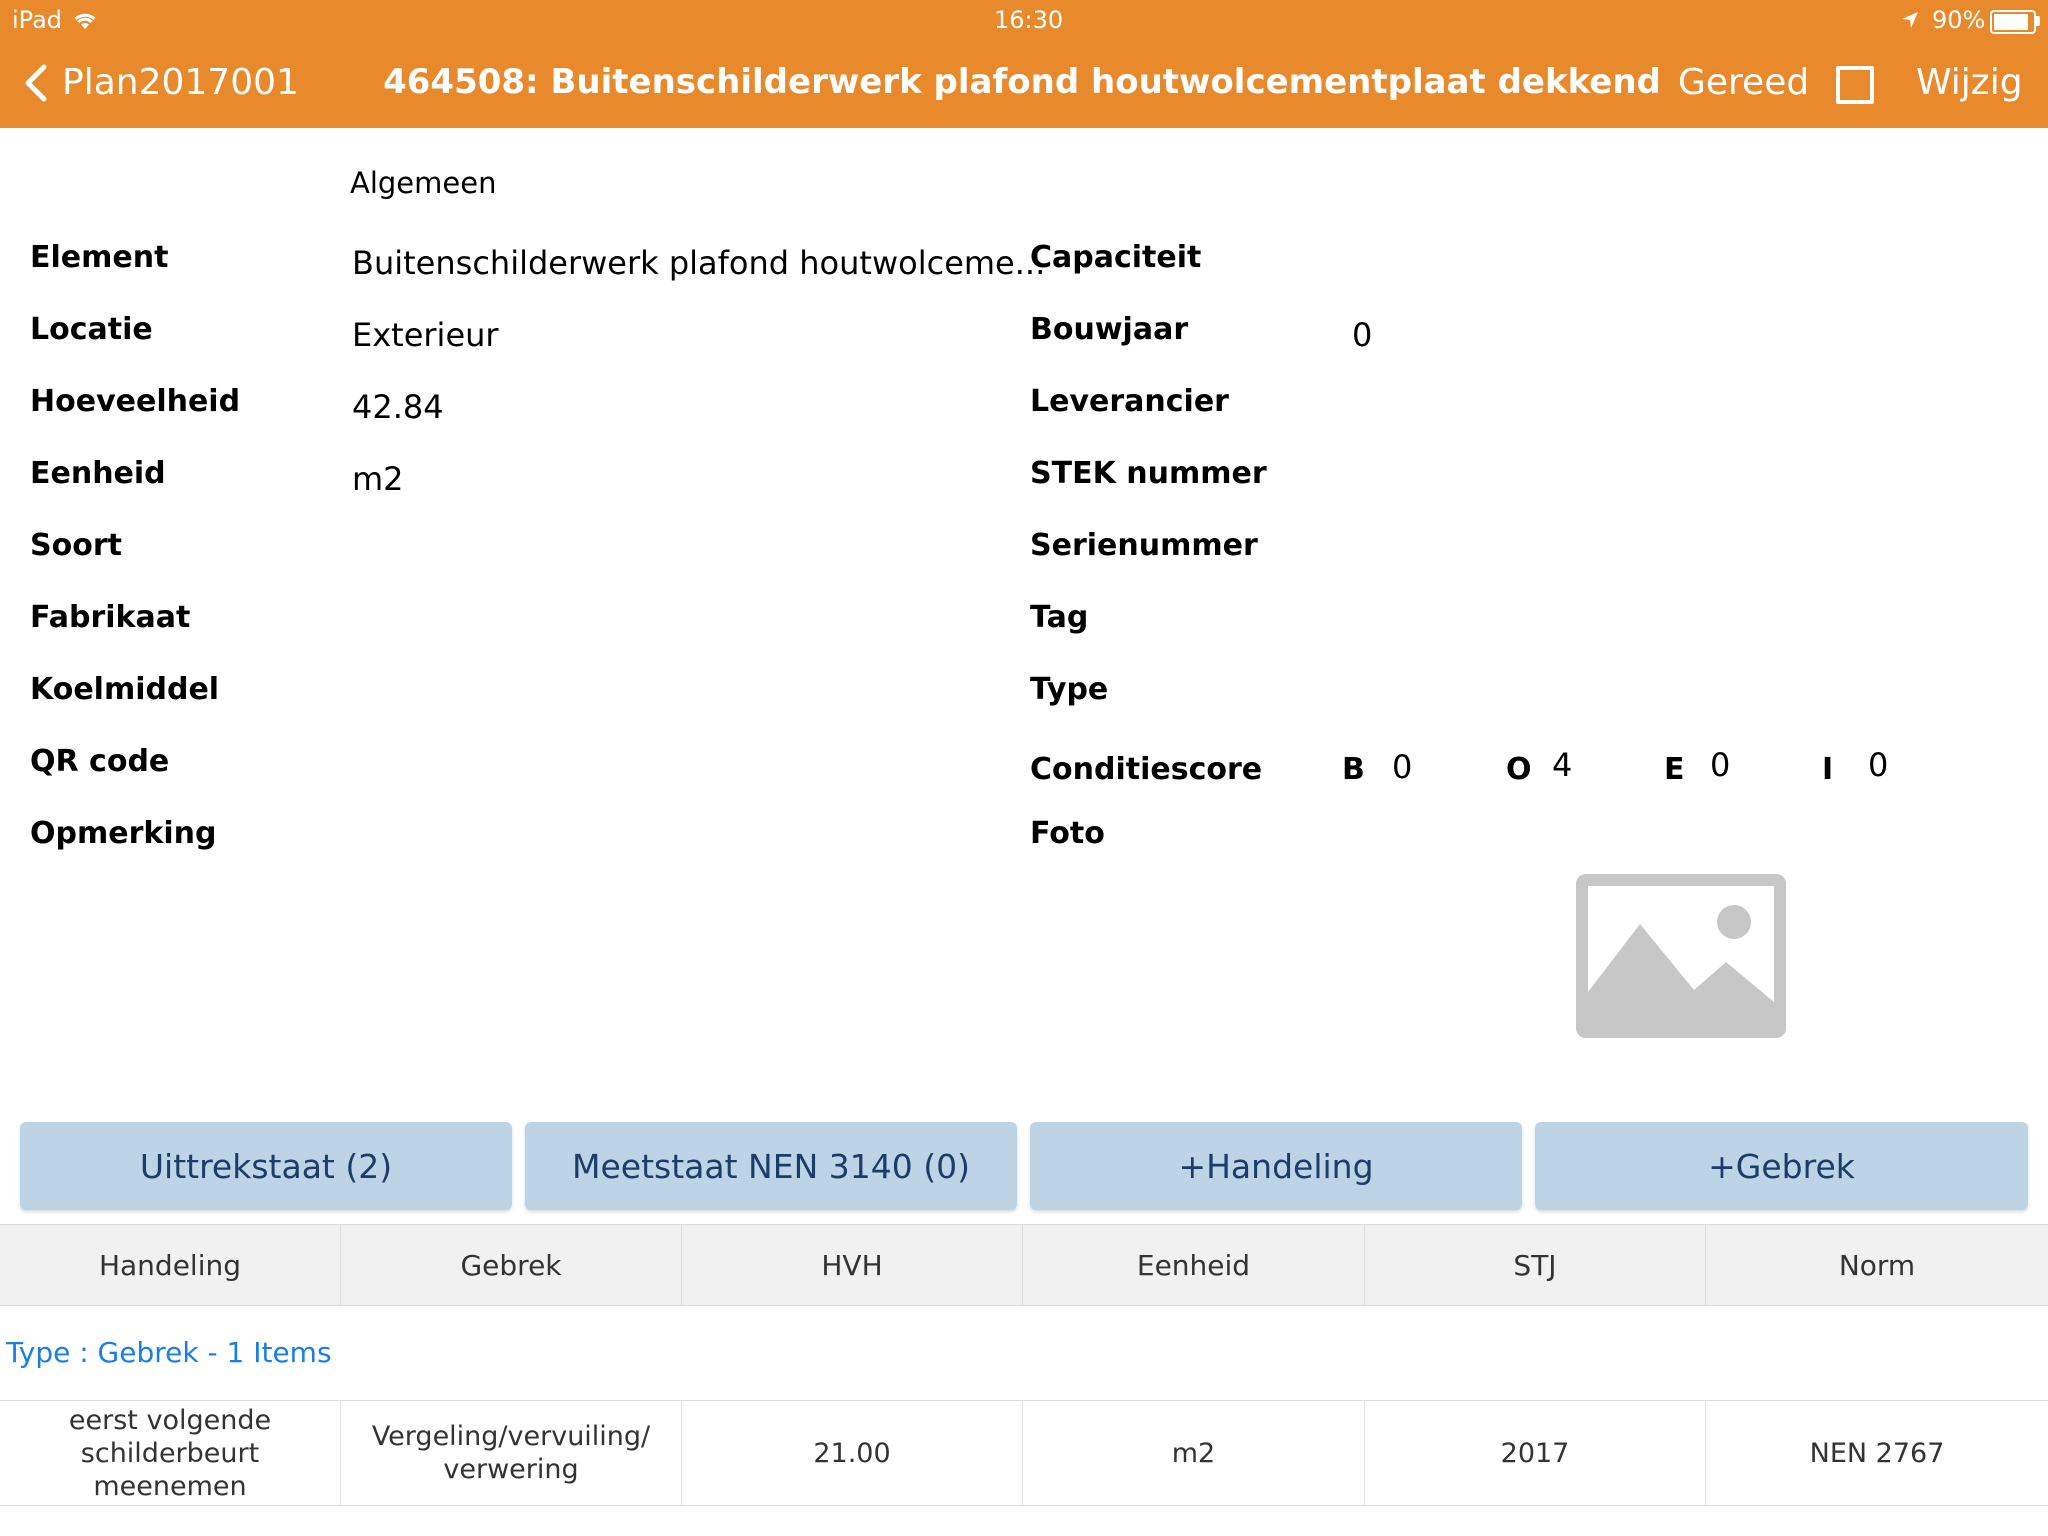 This screenshot has width=2048, height=1536. I want to click on location-arrow-icon, so click(1910, 20).